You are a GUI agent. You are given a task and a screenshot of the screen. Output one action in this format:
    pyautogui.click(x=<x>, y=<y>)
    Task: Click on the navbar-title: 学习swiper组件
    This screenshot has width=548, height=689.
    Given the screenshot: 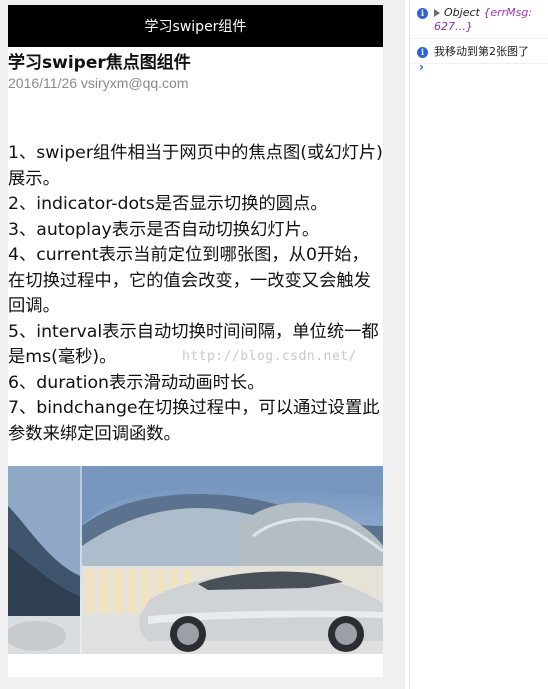 What is the action you would take?
    pyautogui.click(x=195, y=27)
    